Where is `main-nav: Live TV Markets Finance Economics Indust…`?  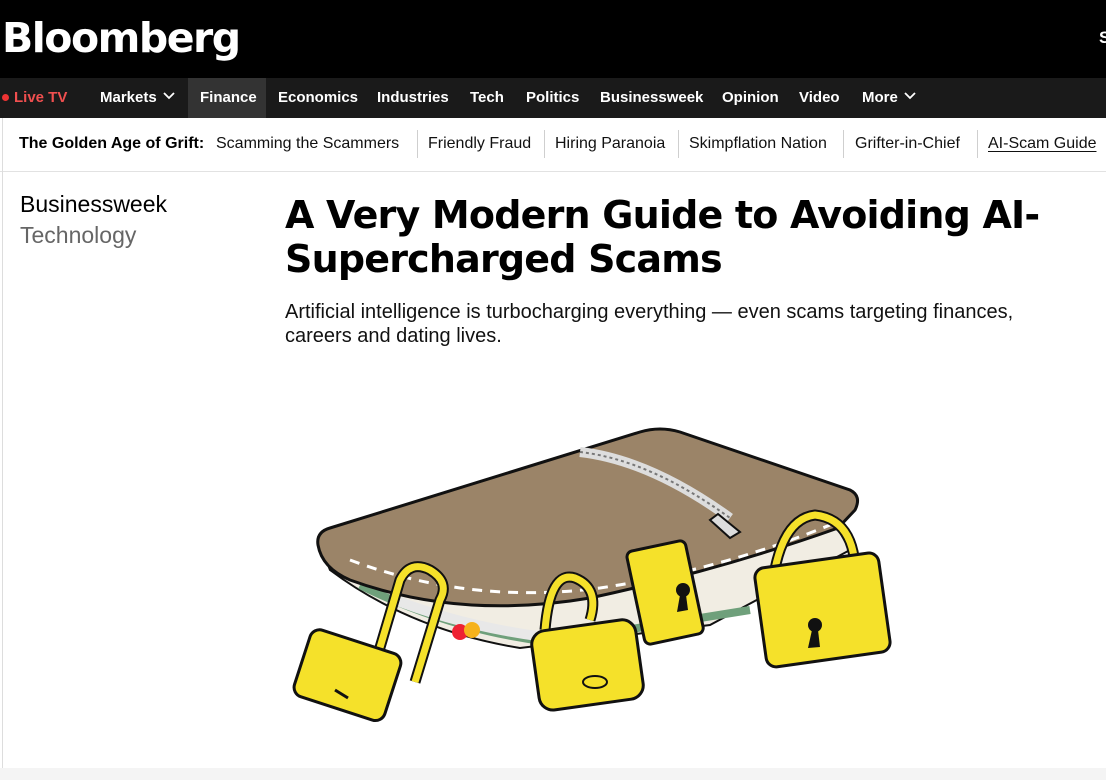
main-nav: Live TV Markets Finance Economics Indust… is located at coordinates (553, 98).